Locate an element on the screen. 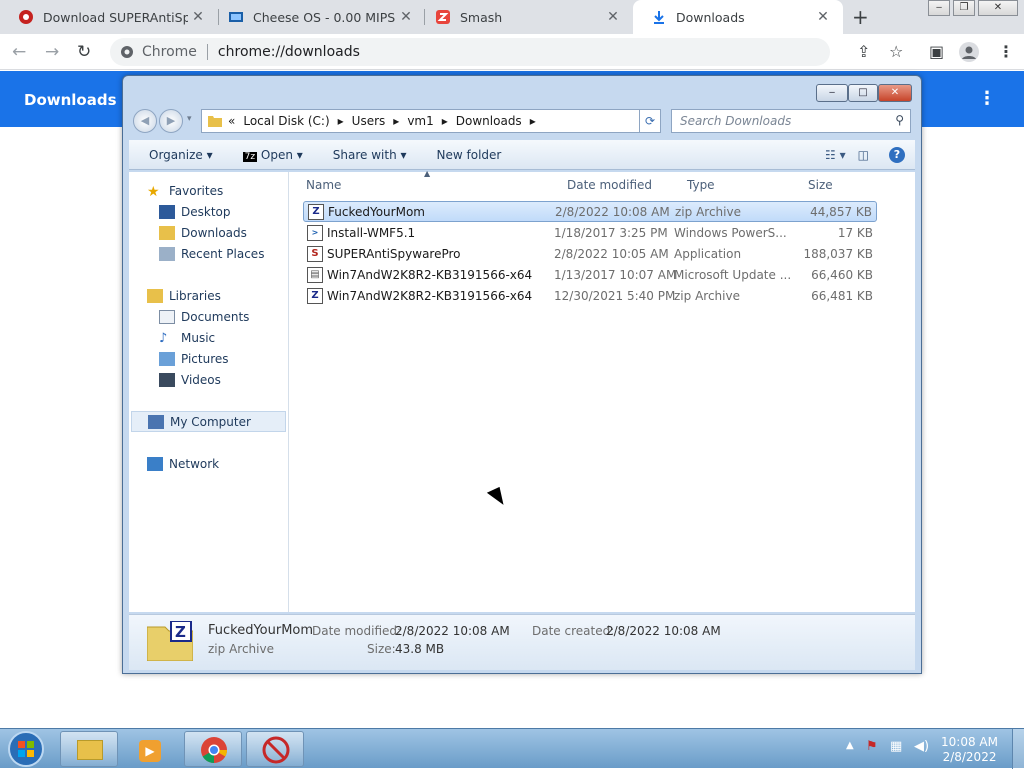 Image resolution: width=1024 pixels, height=769 pixels. taskbar-blocked-app-button is located at coordinates (275, 749).